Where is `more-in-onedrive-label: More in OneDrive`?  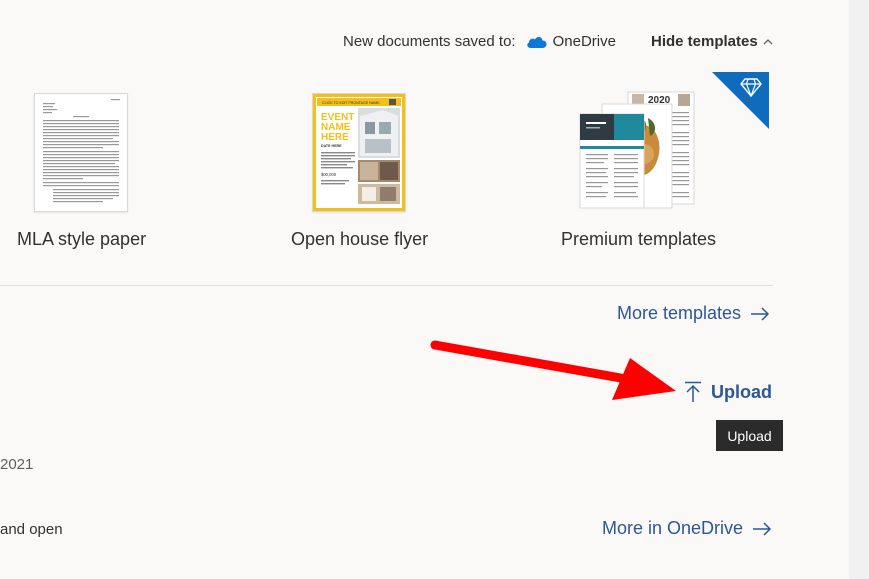 more-in-onedrive-label: More in OneDrive is located at coordinates (673, 528).